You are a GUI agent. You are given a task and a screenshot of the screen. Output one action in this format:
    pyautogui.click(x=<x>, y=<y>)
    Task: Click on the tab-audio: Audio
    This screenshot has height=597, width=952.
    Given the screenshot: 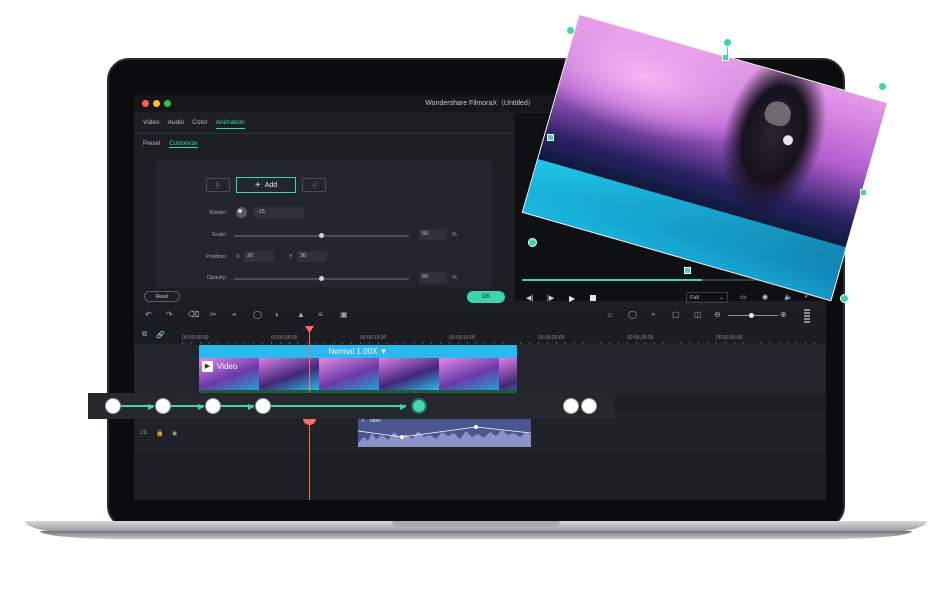 What is the action you would take?
    pyautogui.click(x=176, y=124)
    